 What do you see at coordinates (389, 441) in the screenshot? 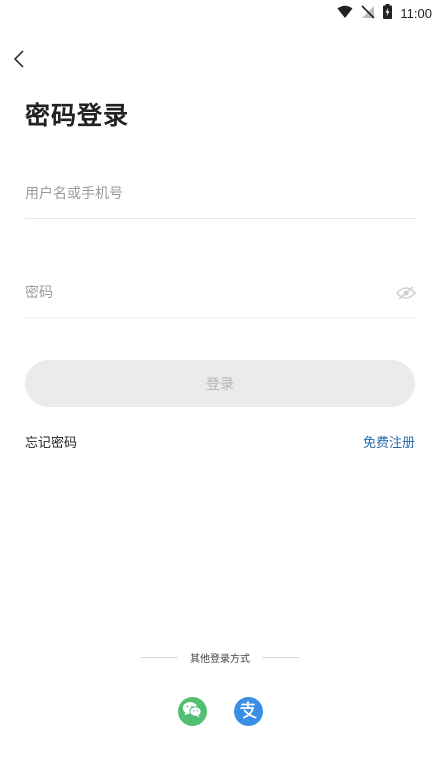
I see `register-link: 免费注册` at bounding box center [389, 441].